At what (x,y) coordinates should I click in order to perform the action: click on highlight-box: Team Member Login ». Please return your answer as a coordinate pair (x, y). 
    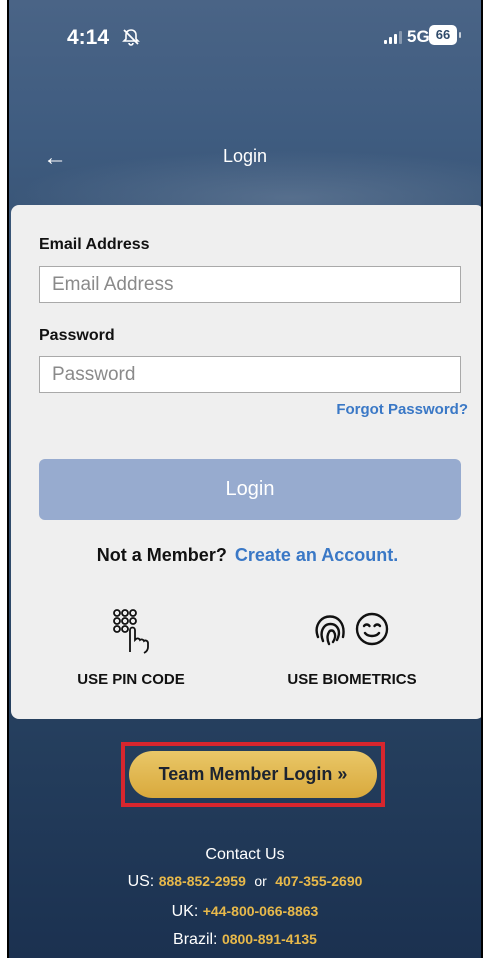
    Looking at the image, I should click on (253, 774).